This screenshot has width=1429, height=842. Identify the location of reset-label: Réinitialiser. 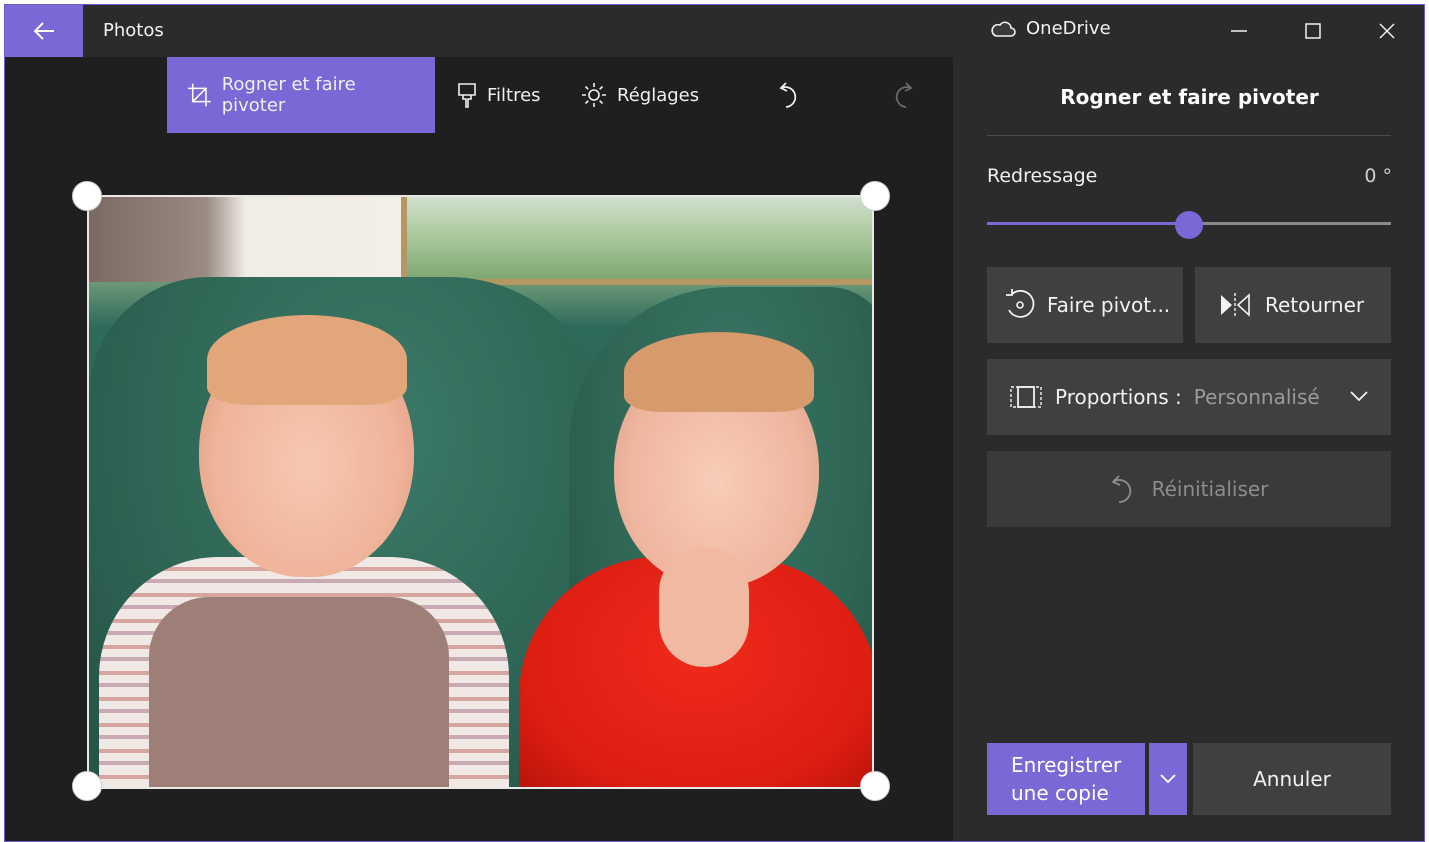
(1210, 489).